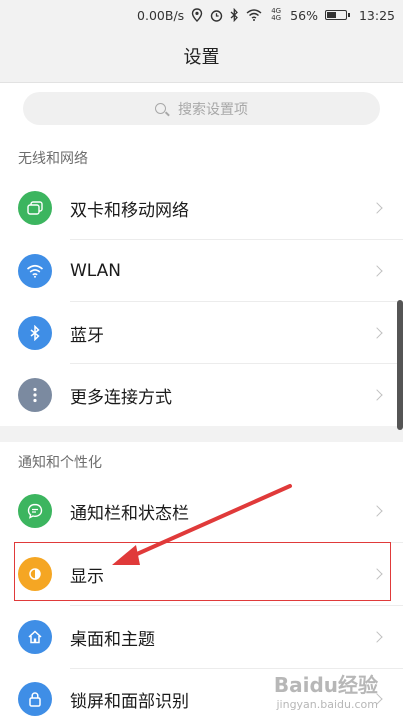 The height and width of the screenshot is (716, 403). Describe the element at coordinates (35, 208) in the screenshot. I see `sim-card-icon` at that location.